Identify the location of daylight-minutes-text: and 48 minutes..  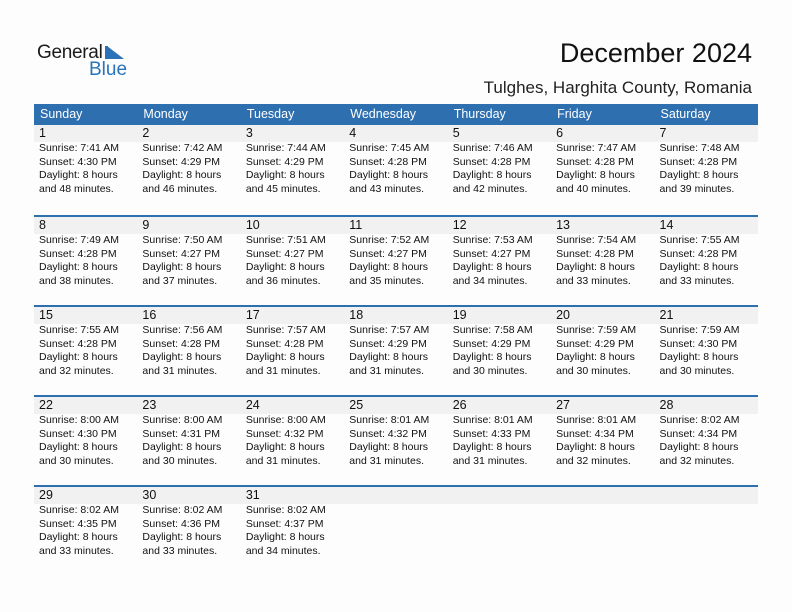
(76, 188).